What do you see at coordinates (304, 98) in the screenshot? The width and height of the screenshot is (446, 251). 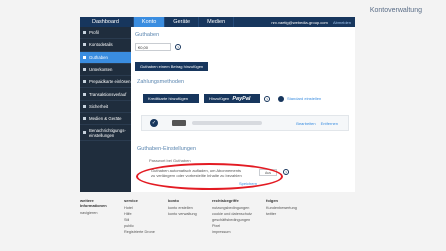 I see `set-standard-link: Standard einstellen` at bounding box center [304, 98].